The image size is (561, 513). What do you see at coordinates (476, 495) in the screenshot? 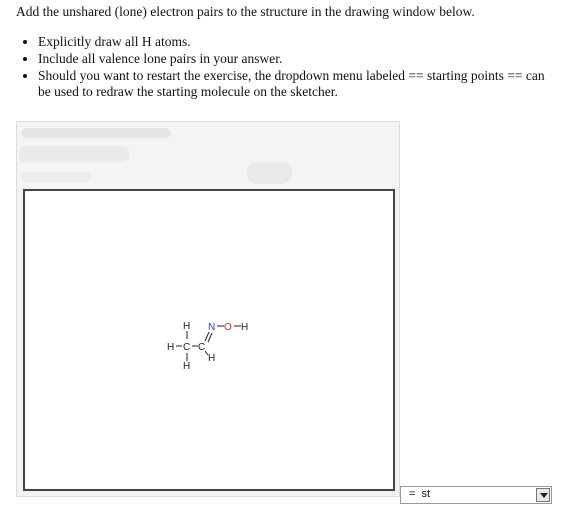
I see `starting-points-dropdown: = st` at bounding box center [476, 495].